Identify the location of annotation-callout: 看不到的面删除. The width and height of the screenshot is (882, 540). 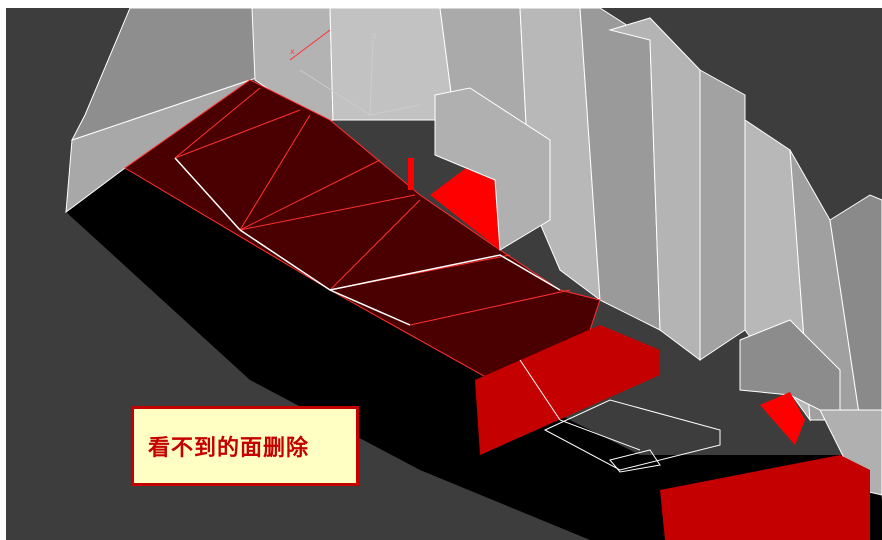
(245, 446).